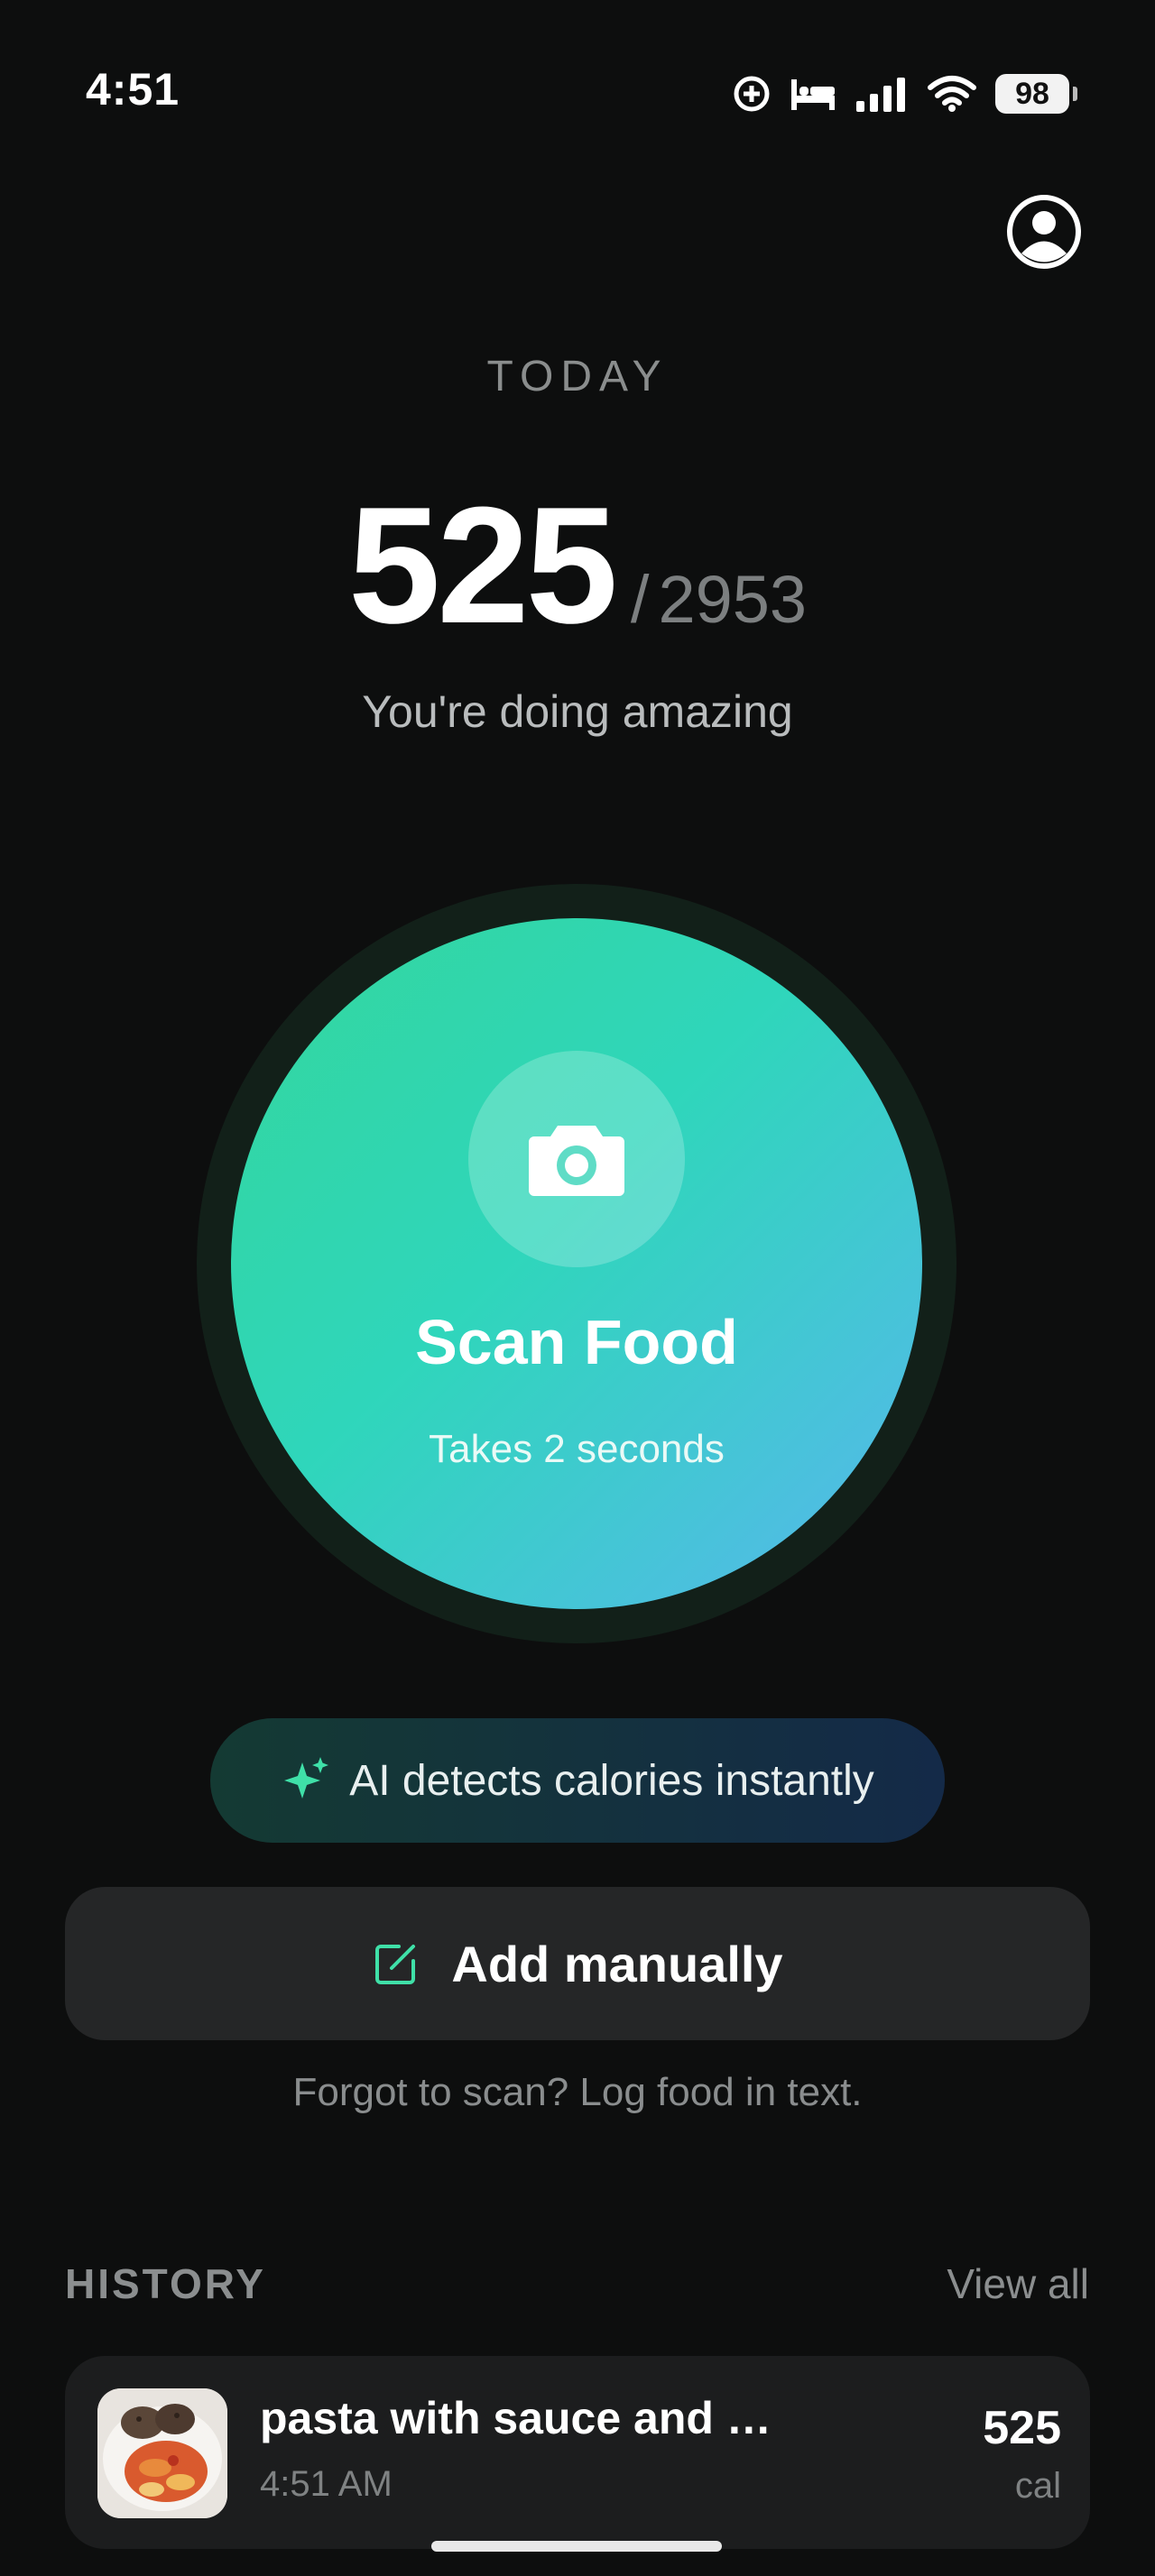 Image resolution: width=1155 pixels, height=2576 pixels. What do you see at coordinates (576, 2546) in the screenshot?
I see `home-indicator` at bounding box center [576, 2546].